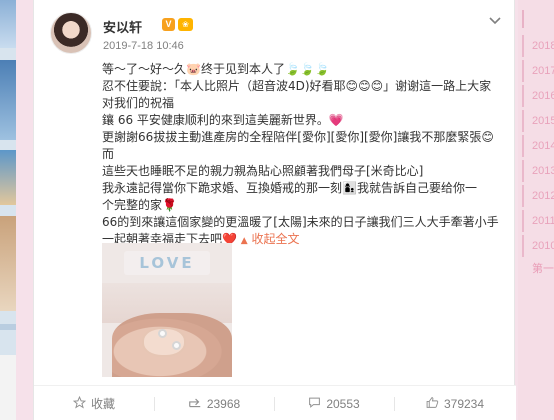 Image resolution: width=554 pixels, height=420 pixels. Describe the element at coordinates (122, 26) in the screenshot. I see `username: 安以轩` at that location.